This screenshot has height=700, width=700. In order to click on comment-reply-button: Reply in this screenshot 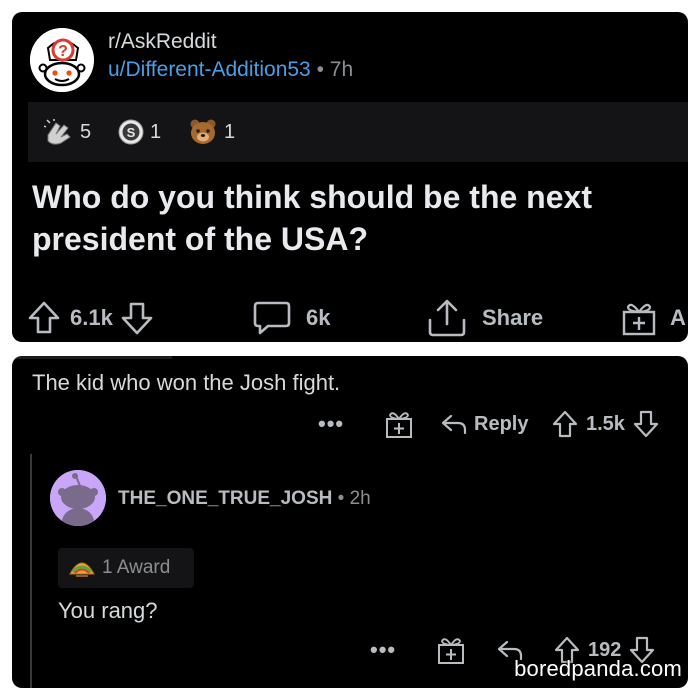, I will do `click(484, 424)`.